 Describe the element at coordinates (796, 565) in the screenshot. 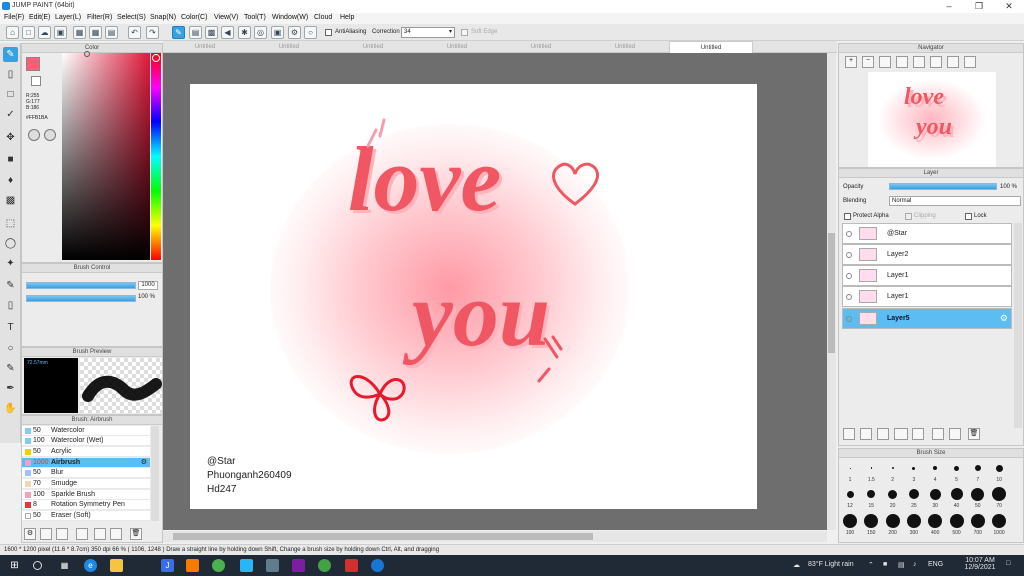

I see `weather-icon: ☁` at that location.